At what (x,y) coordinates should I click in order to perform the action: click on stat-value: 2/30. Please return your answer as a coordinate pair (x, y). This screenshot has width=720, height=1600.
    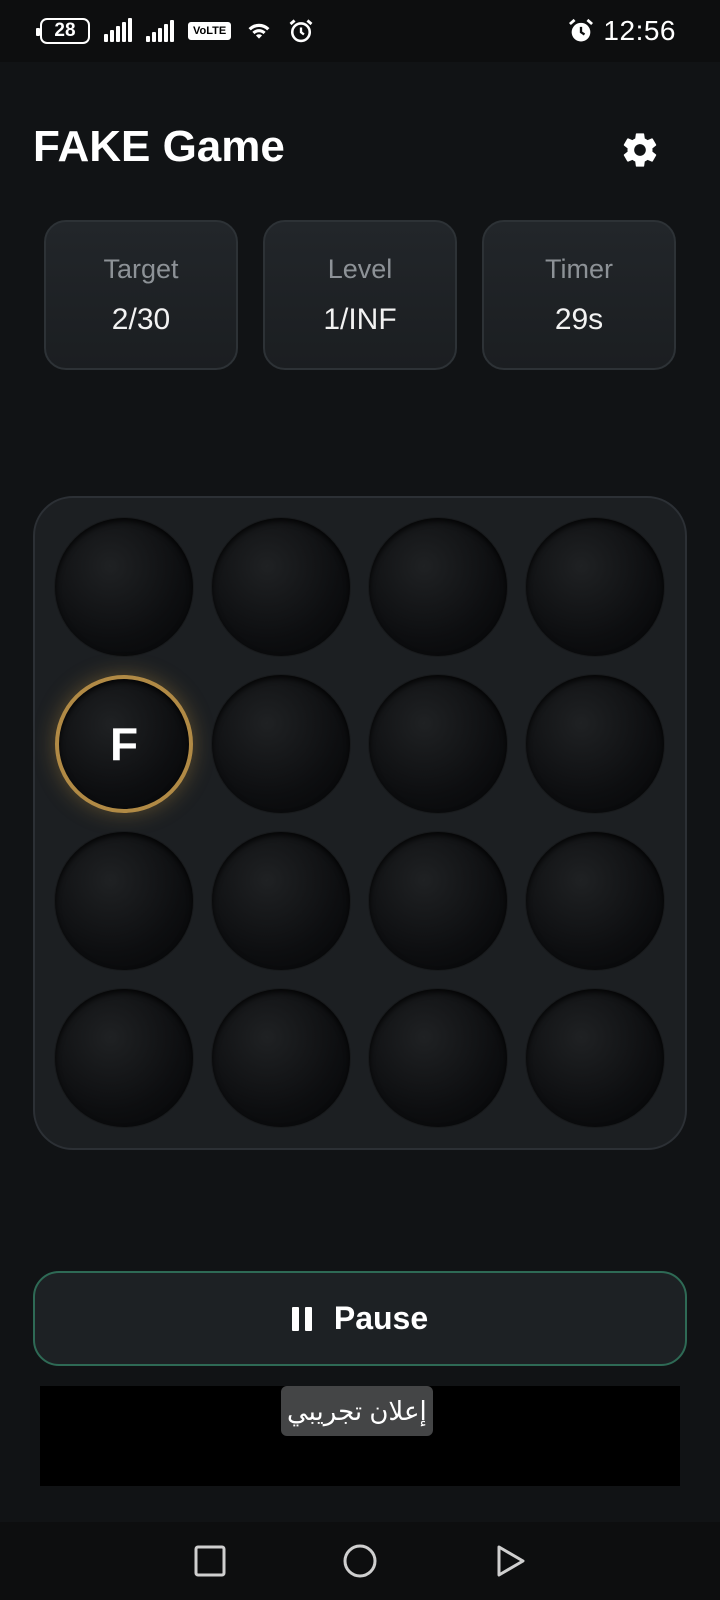
    Looking at the image, I should click on (141, 319).